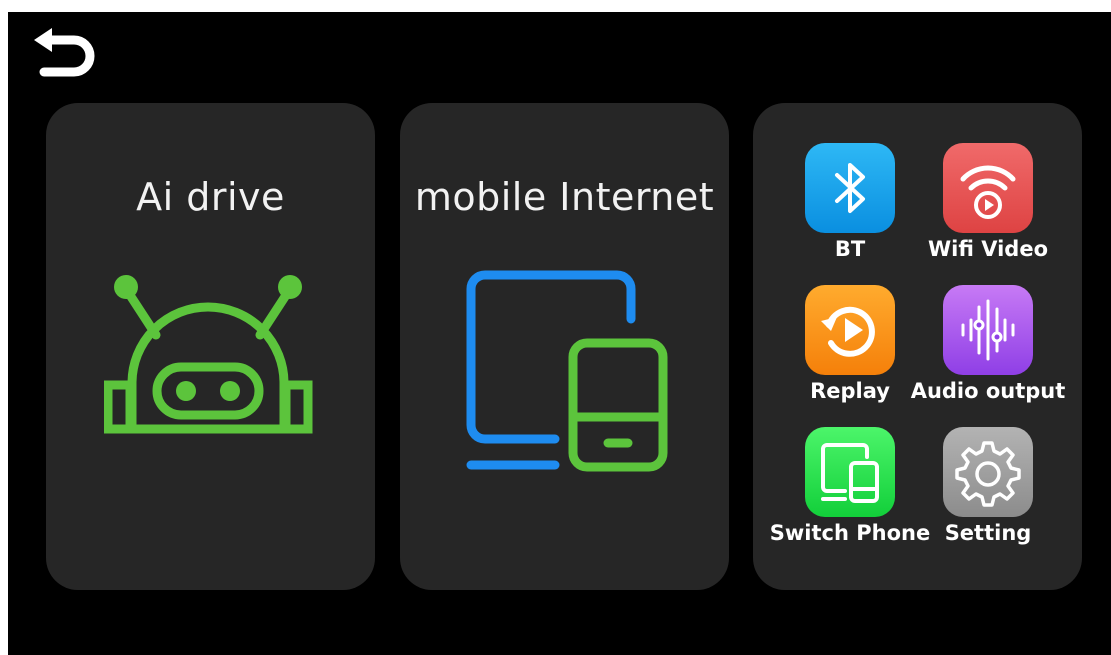 The image size is (1111, 655). Describe the element at coordinates (568, 374) in the screenshot. I see `devices-icon` at that location.